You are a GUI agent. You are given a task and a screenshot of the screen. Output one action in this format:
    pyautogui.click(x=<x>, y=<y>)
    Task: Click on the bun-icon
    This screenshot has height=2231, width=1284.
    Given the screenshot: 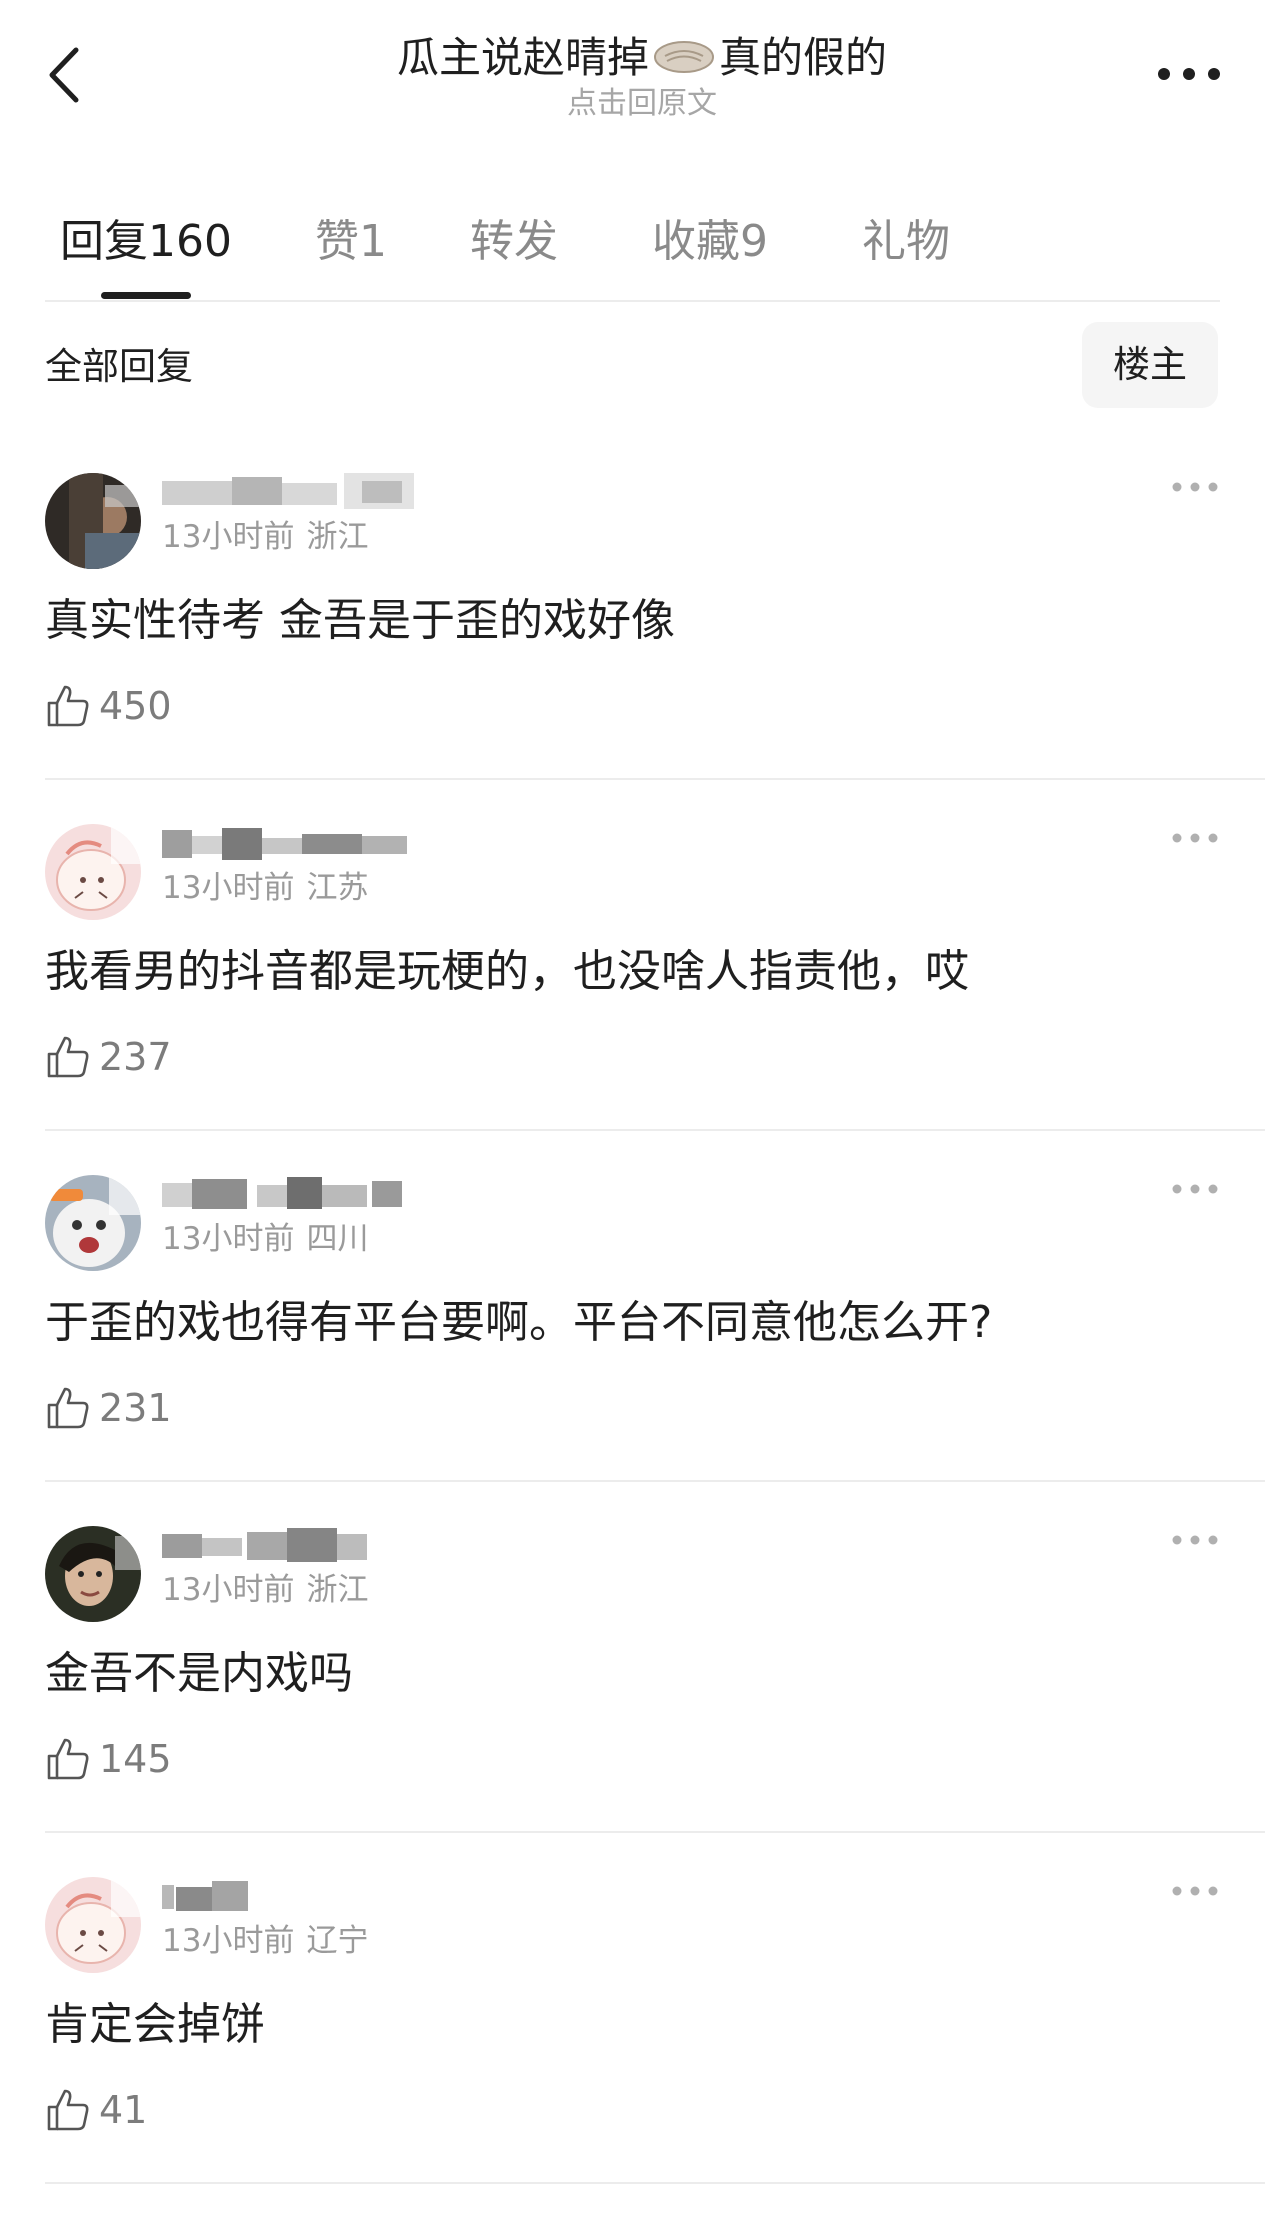 What is the action you would take?
    pyautogui.click(x=684, y=56)
    